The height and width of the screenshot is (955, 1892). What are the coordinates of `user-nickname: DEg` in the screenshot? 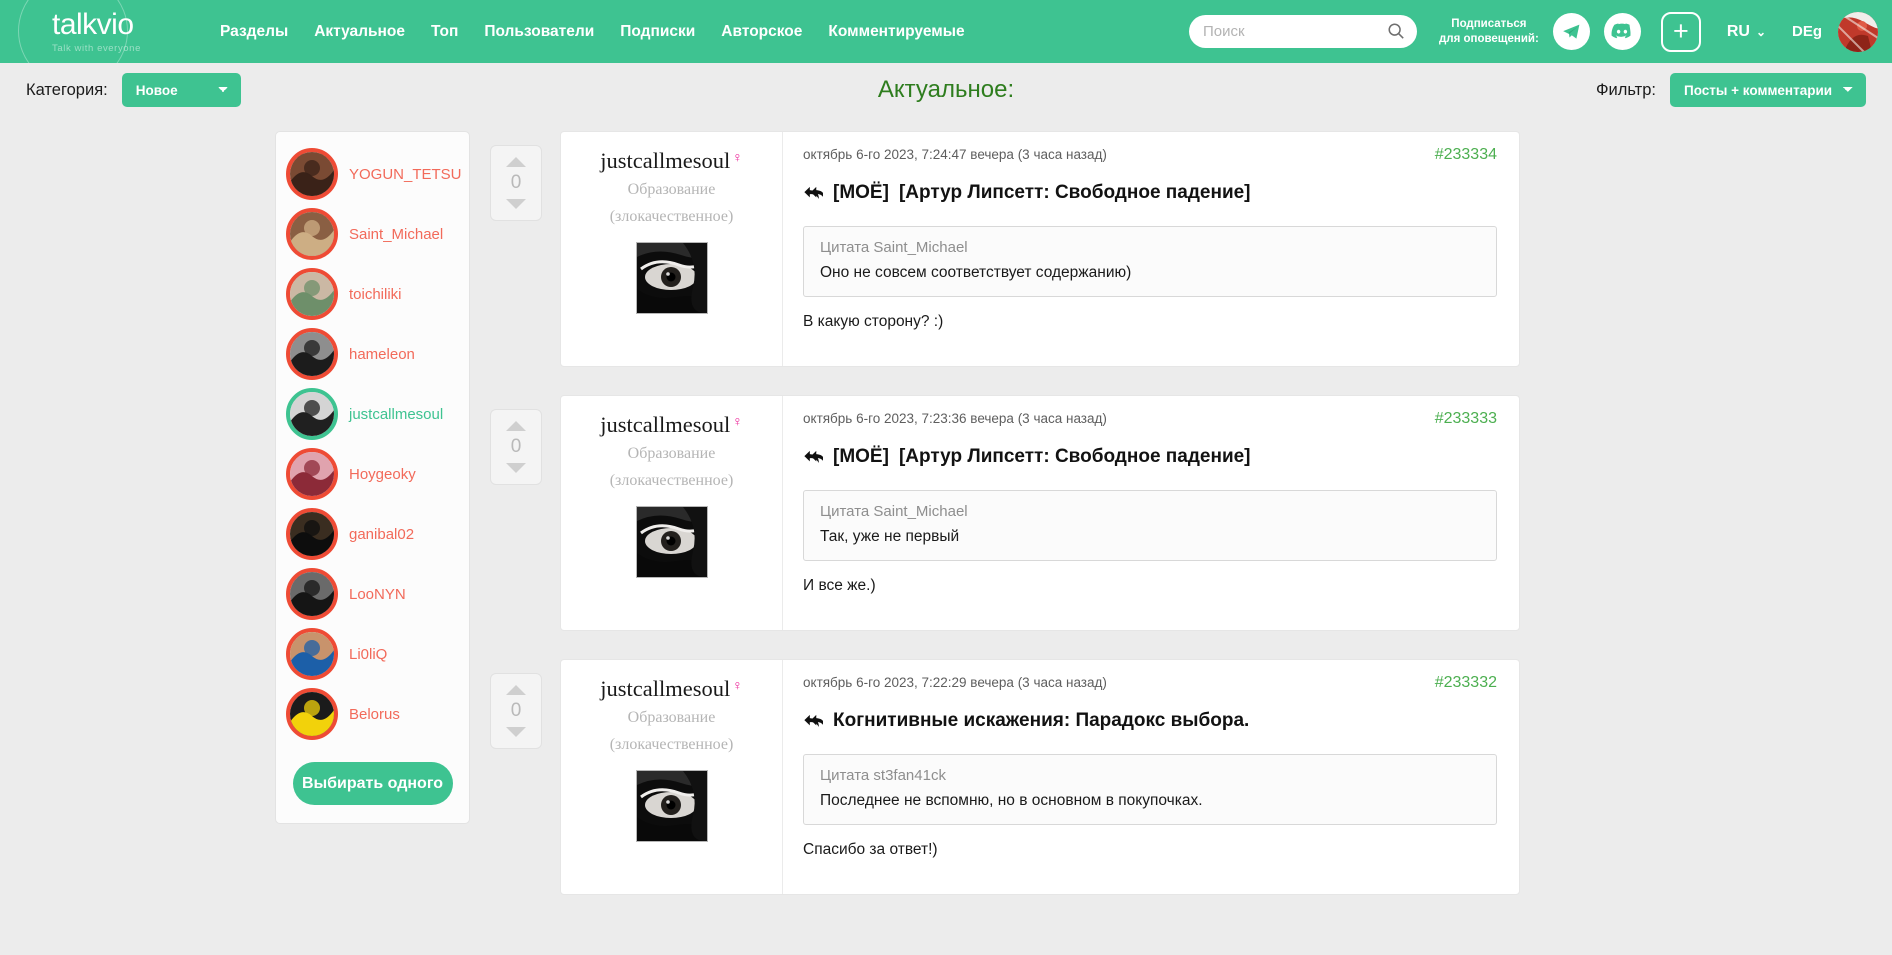 It's located at (1807, 31).